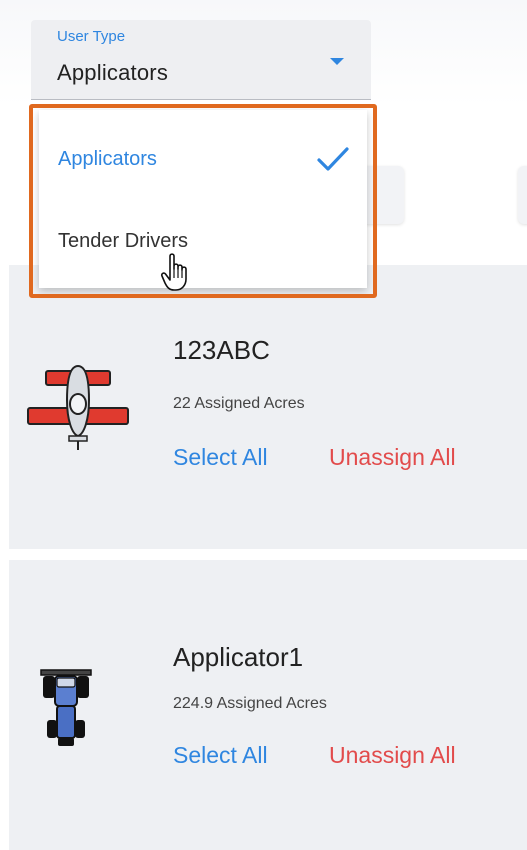  Describe the element at coordinates (522, 195) in the screenshot. I see `background-pill` at that location.